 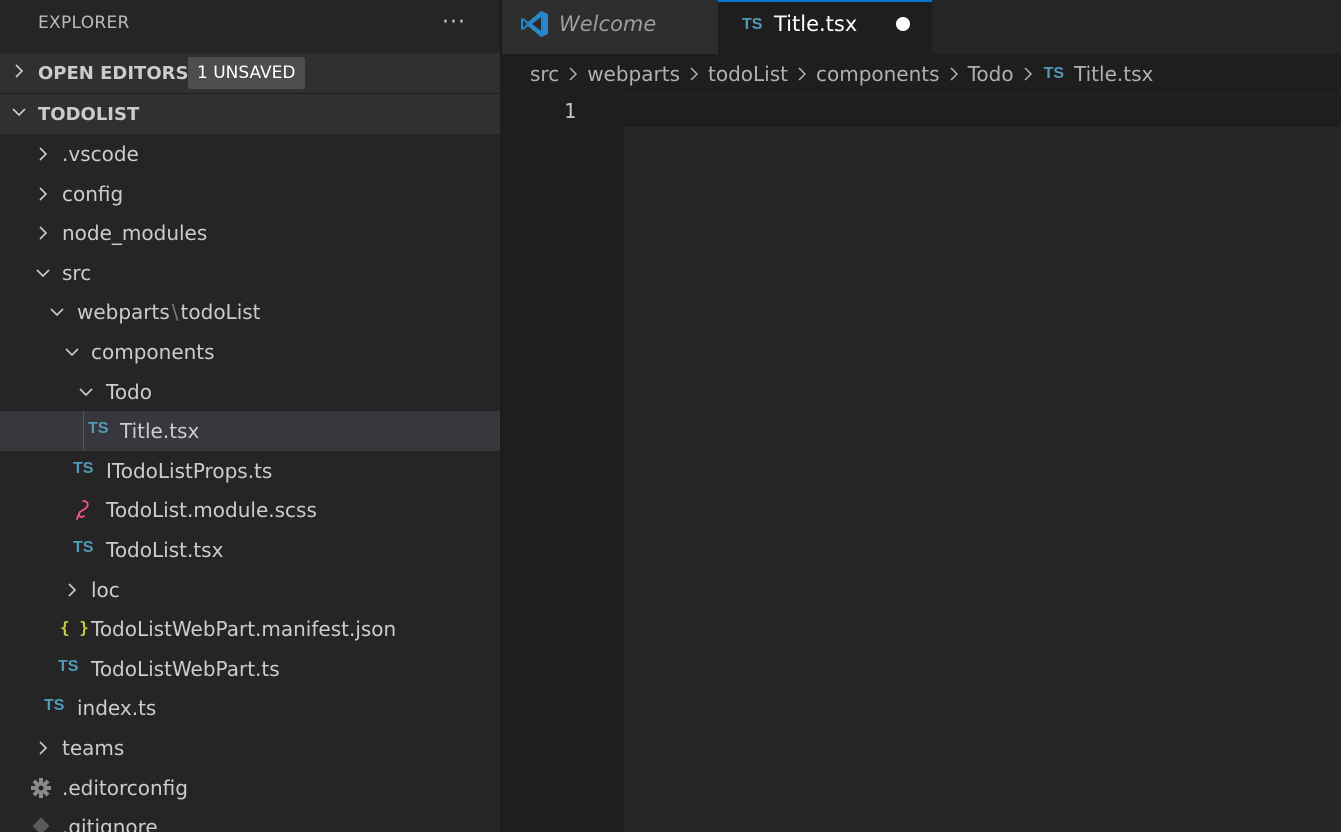 What do you see at coordinates (165, 549) in the screenshot?
I see `tree-item-label: TodoList.tsx` at bounding box center [165, 549].